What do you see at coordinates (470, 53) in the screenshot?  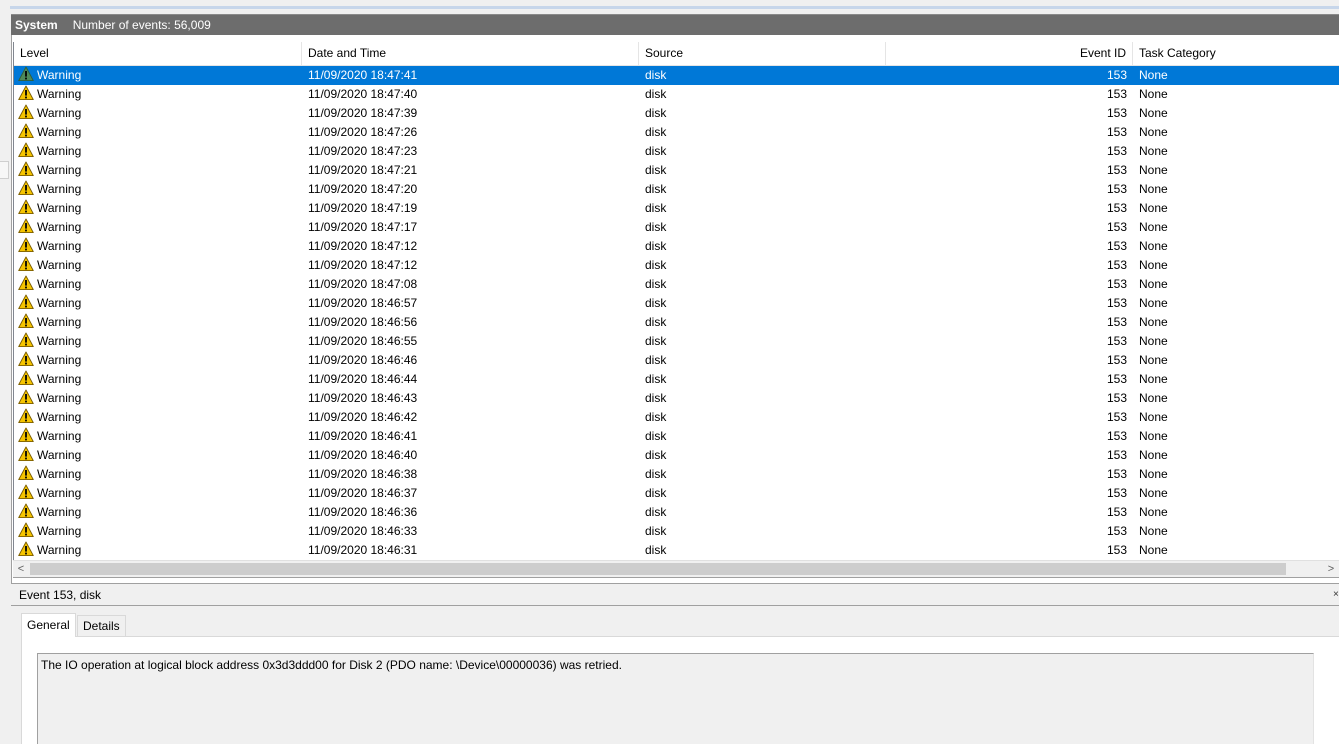 I see `column-header-date-time: Date and Time` at bounding box center [470, 53].